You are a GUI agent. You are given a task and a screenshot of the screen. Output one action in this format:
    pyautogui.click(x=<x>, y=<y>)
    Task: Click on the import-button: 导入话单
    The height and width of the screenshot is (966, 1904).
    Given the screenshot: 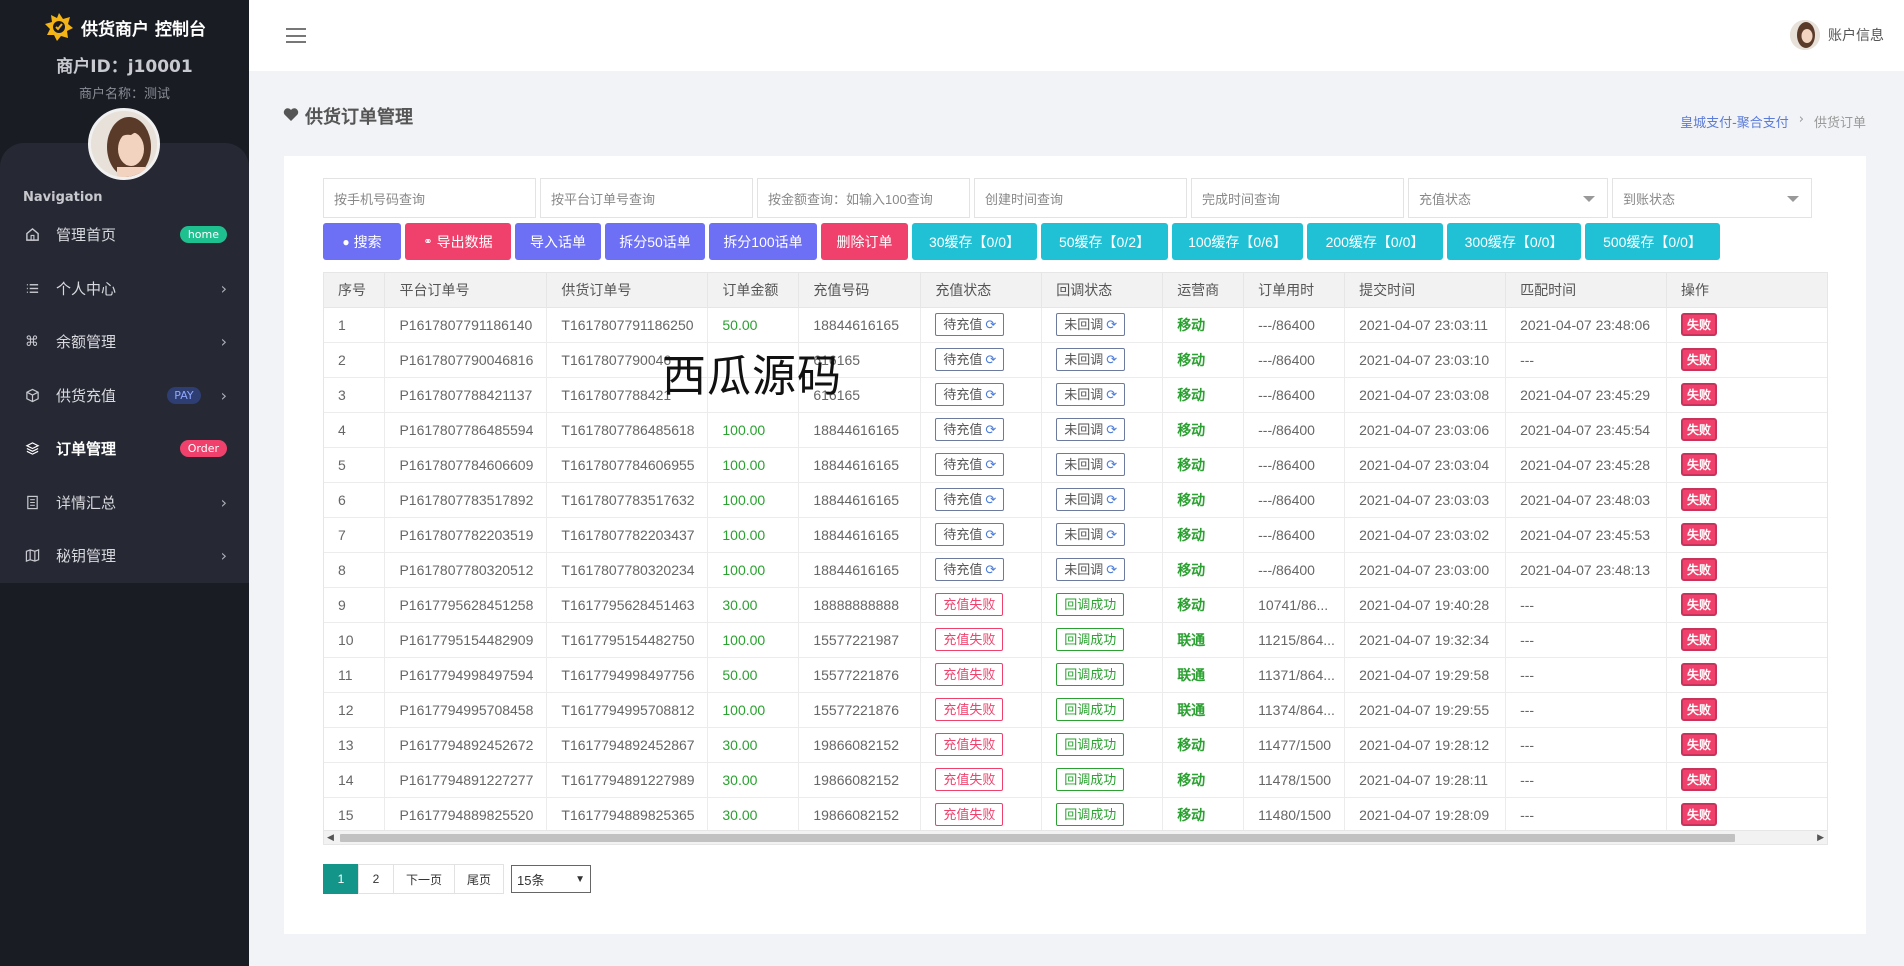 What is the action you would take?
    pyautogui.click(x=558, y=241)
    